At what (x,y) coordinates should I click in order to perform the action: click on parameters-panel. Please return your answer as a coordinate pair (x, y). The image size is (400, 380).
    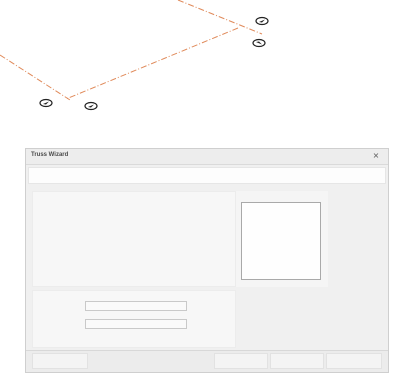
    Looking at the image, I should click on (134, 319).